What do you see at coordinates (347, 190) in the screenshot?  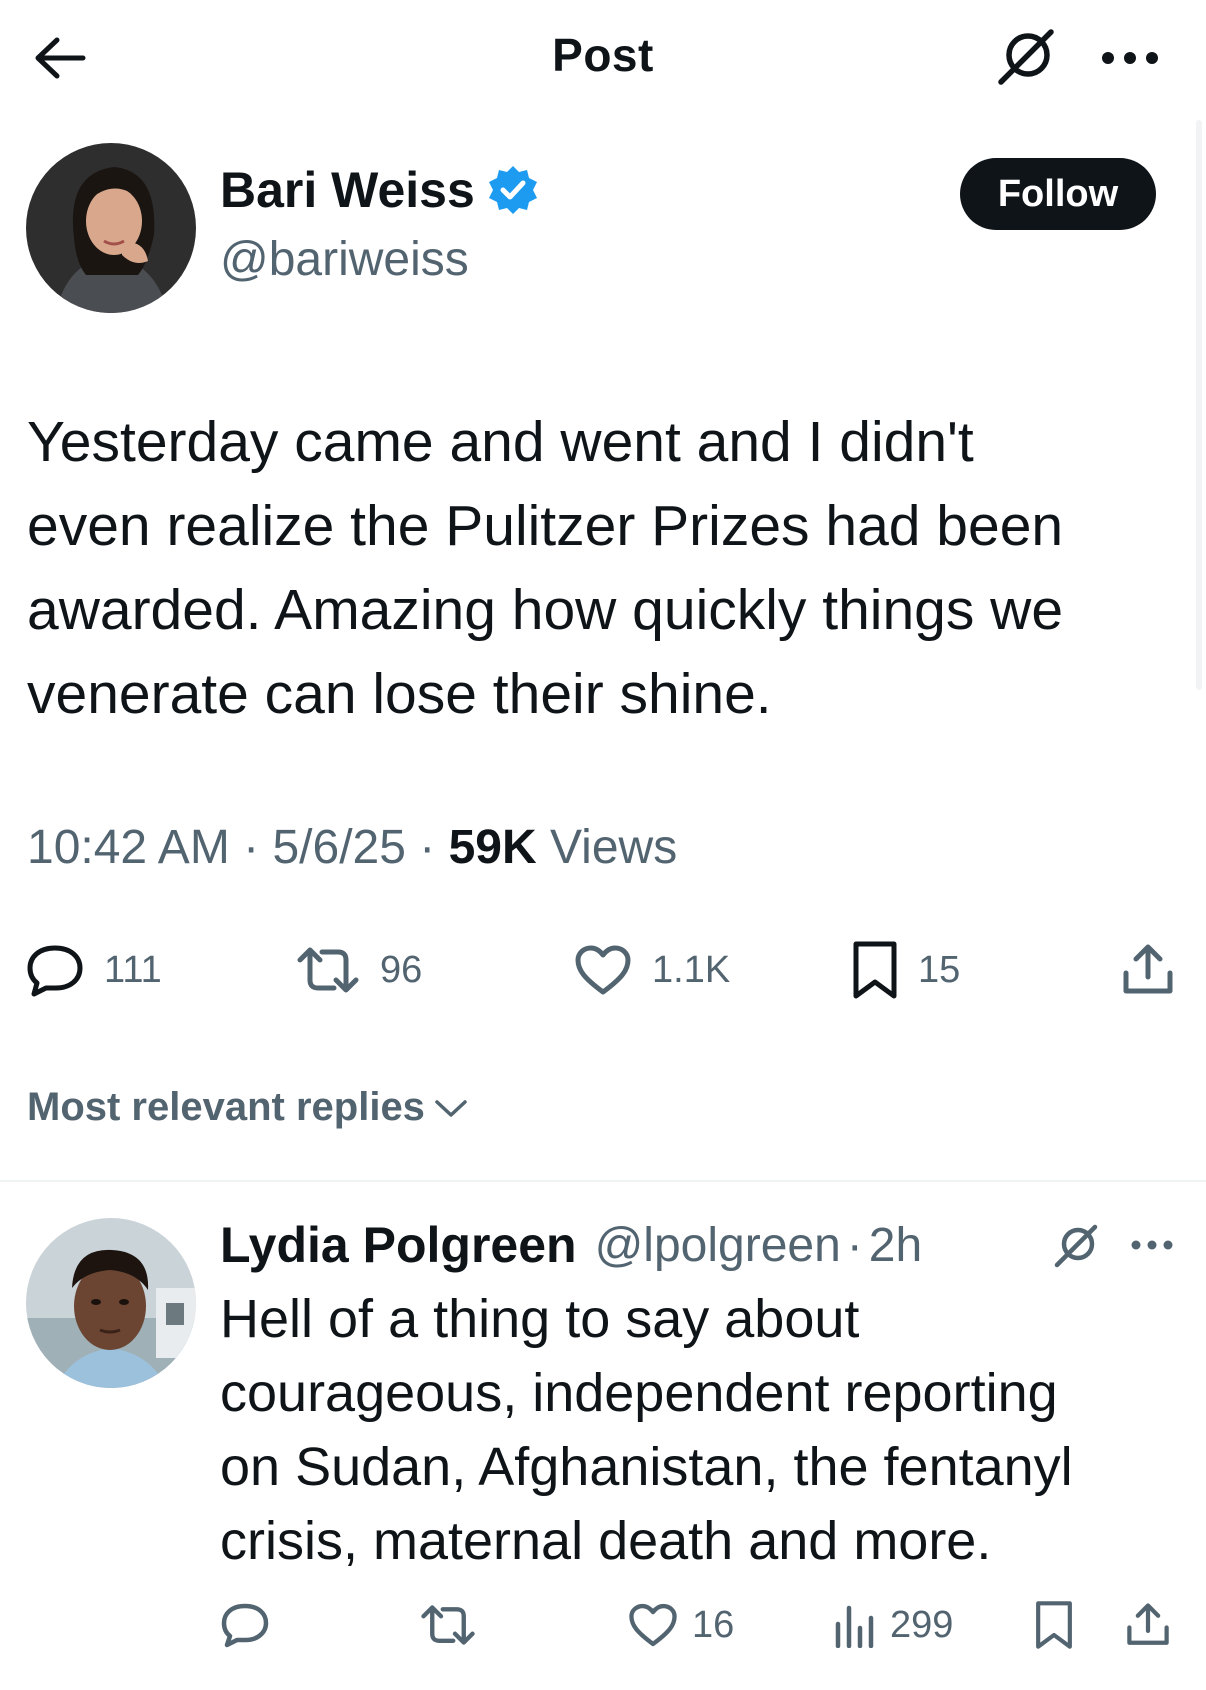 I see `author-name: Bari Weiss` at bounding box center [347, 190].